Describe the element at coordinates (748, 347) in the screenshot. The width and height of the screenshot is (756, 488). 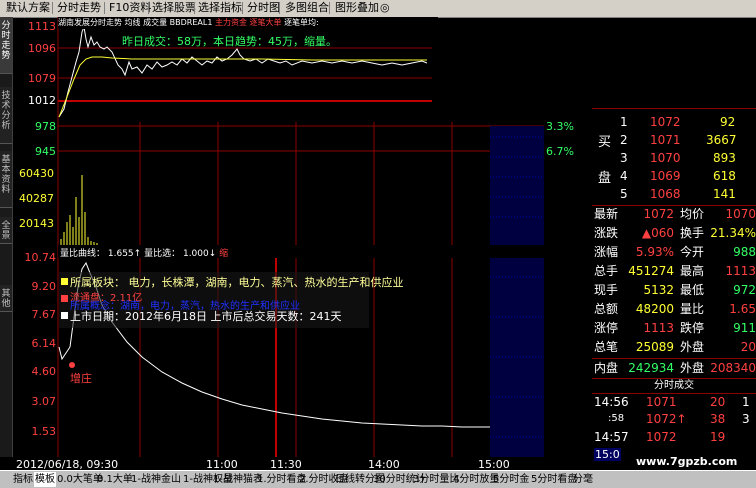
I see `quote-value: 20` at that location.